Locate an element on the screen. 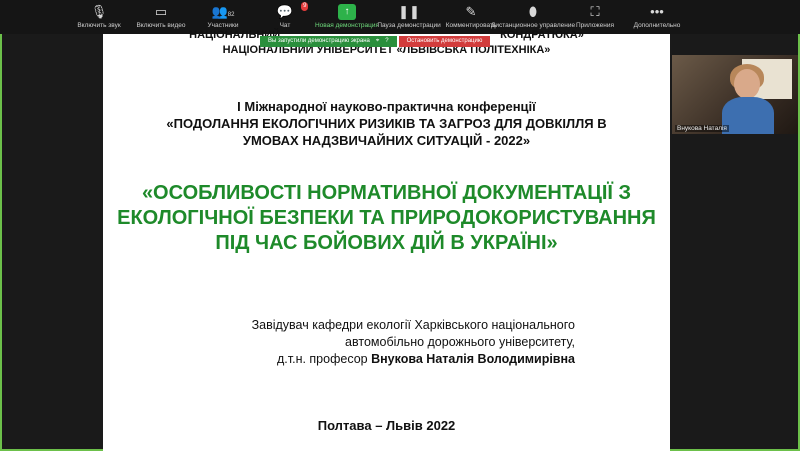  share-status-text: Вы запустили демонстрацию экрана is located at coordinates (319, 41).